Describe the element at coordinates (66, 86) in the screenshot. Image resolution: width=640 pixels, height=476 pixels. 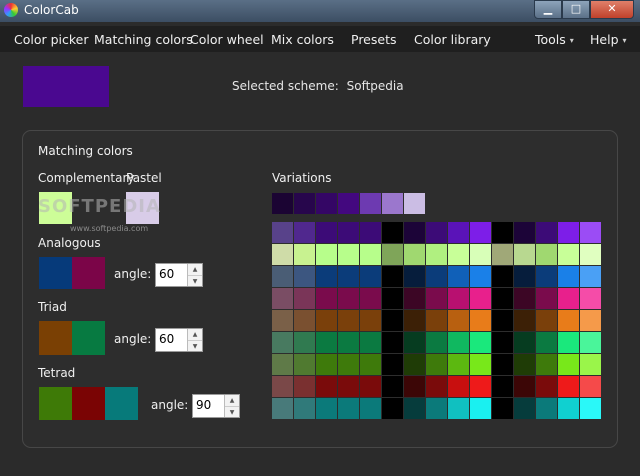
I see `selected-color-swatch` at that location.